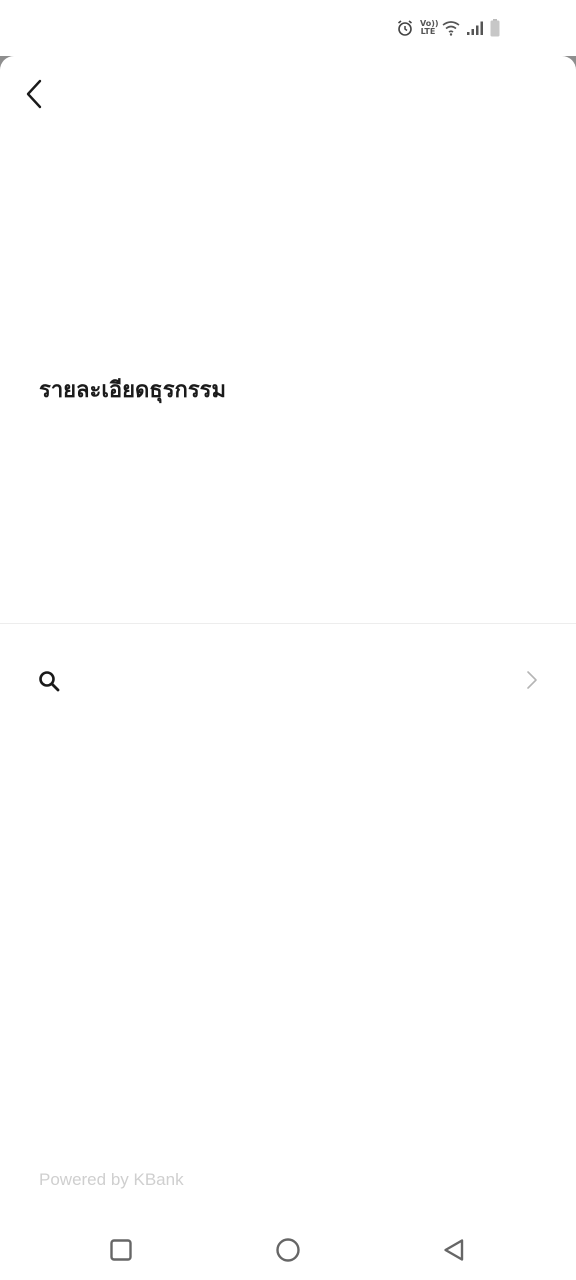 The image size is (576, 1280). Describe the element at coordinates (475, 28) in the screenshot. I see `signal-icon` at that location.